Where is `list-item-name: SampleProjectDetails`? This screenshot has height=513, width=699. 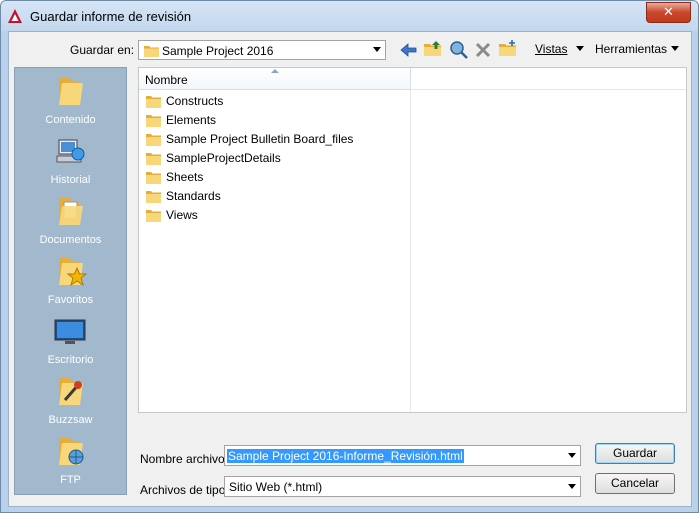
list-item-name: SampleProjectDetails is located at coordinates (223, 158).